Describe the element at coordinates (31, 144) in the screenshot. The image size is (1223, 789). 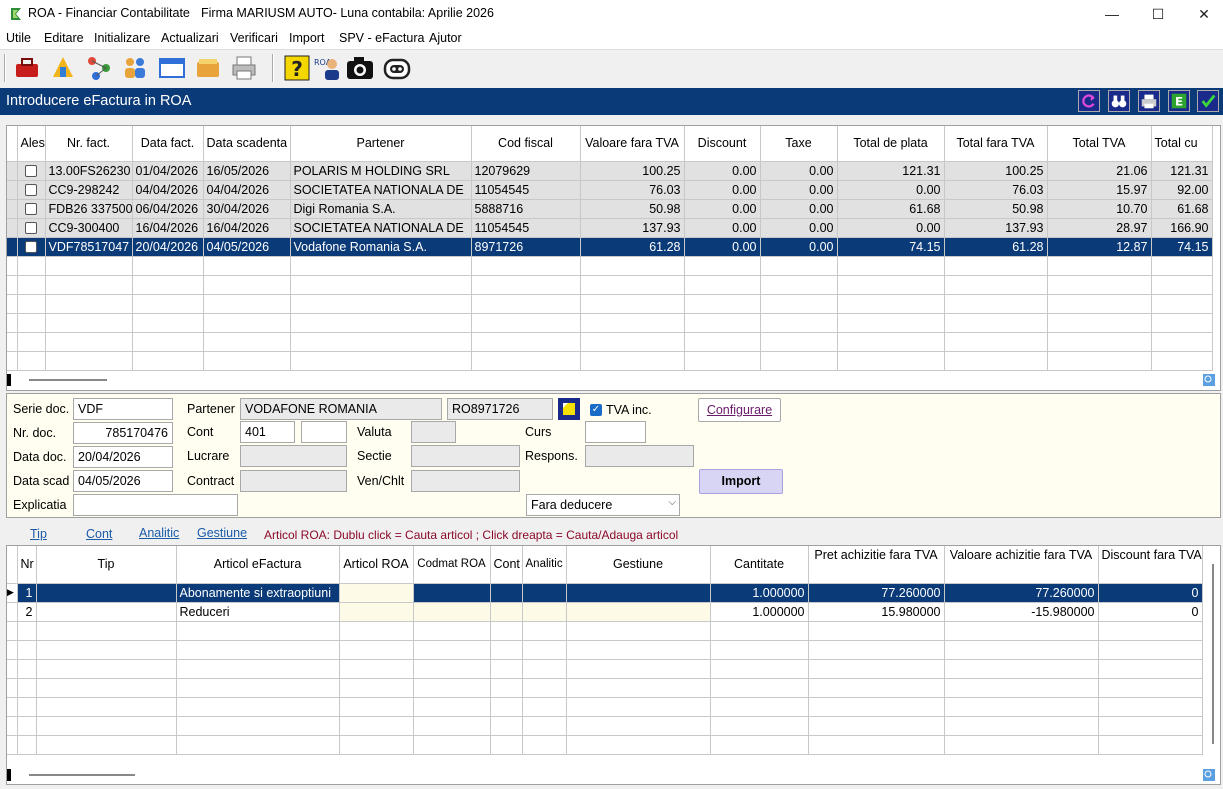
I see `col-ales: Ales` at that location.